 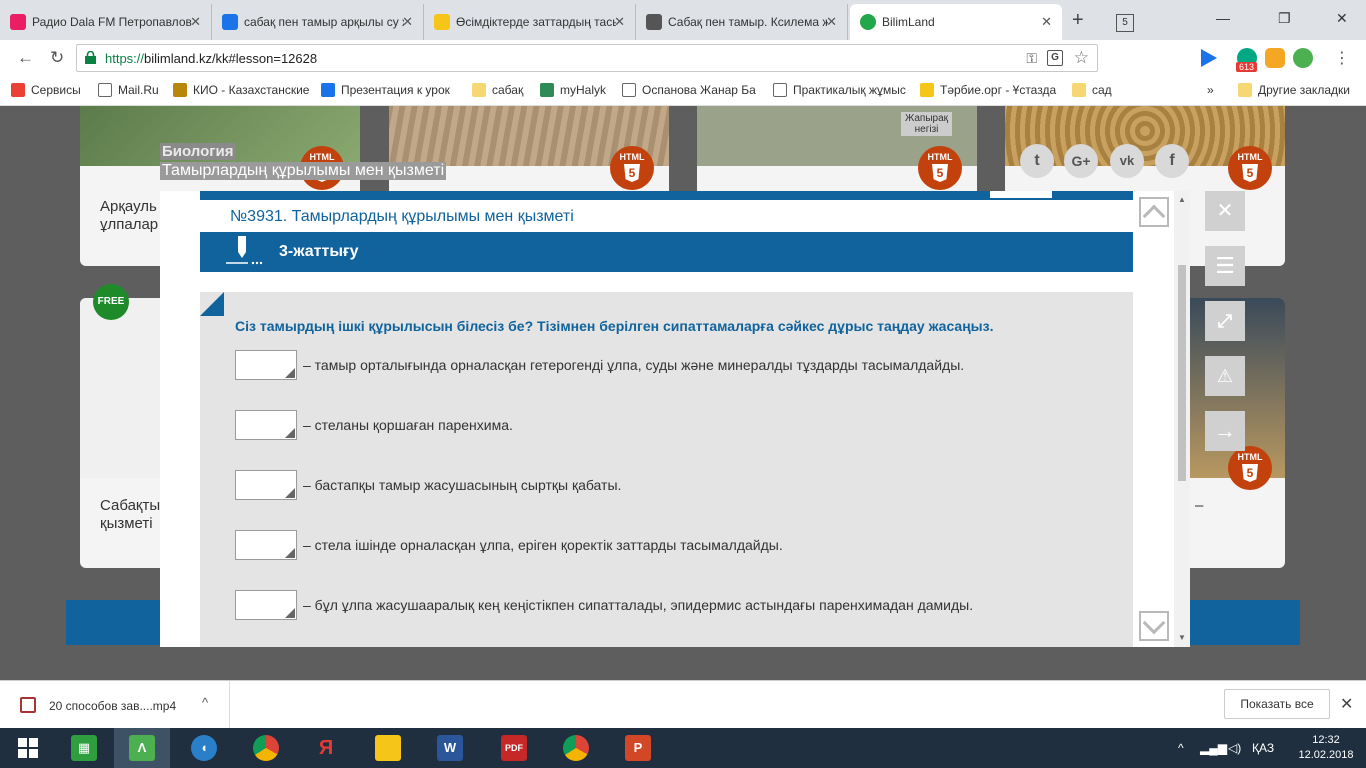 What do you see at coordinates (956, 22) in the screenshot?
I see `tab-bilimland: BilimLand ✕` at bounding box center [956, 22].